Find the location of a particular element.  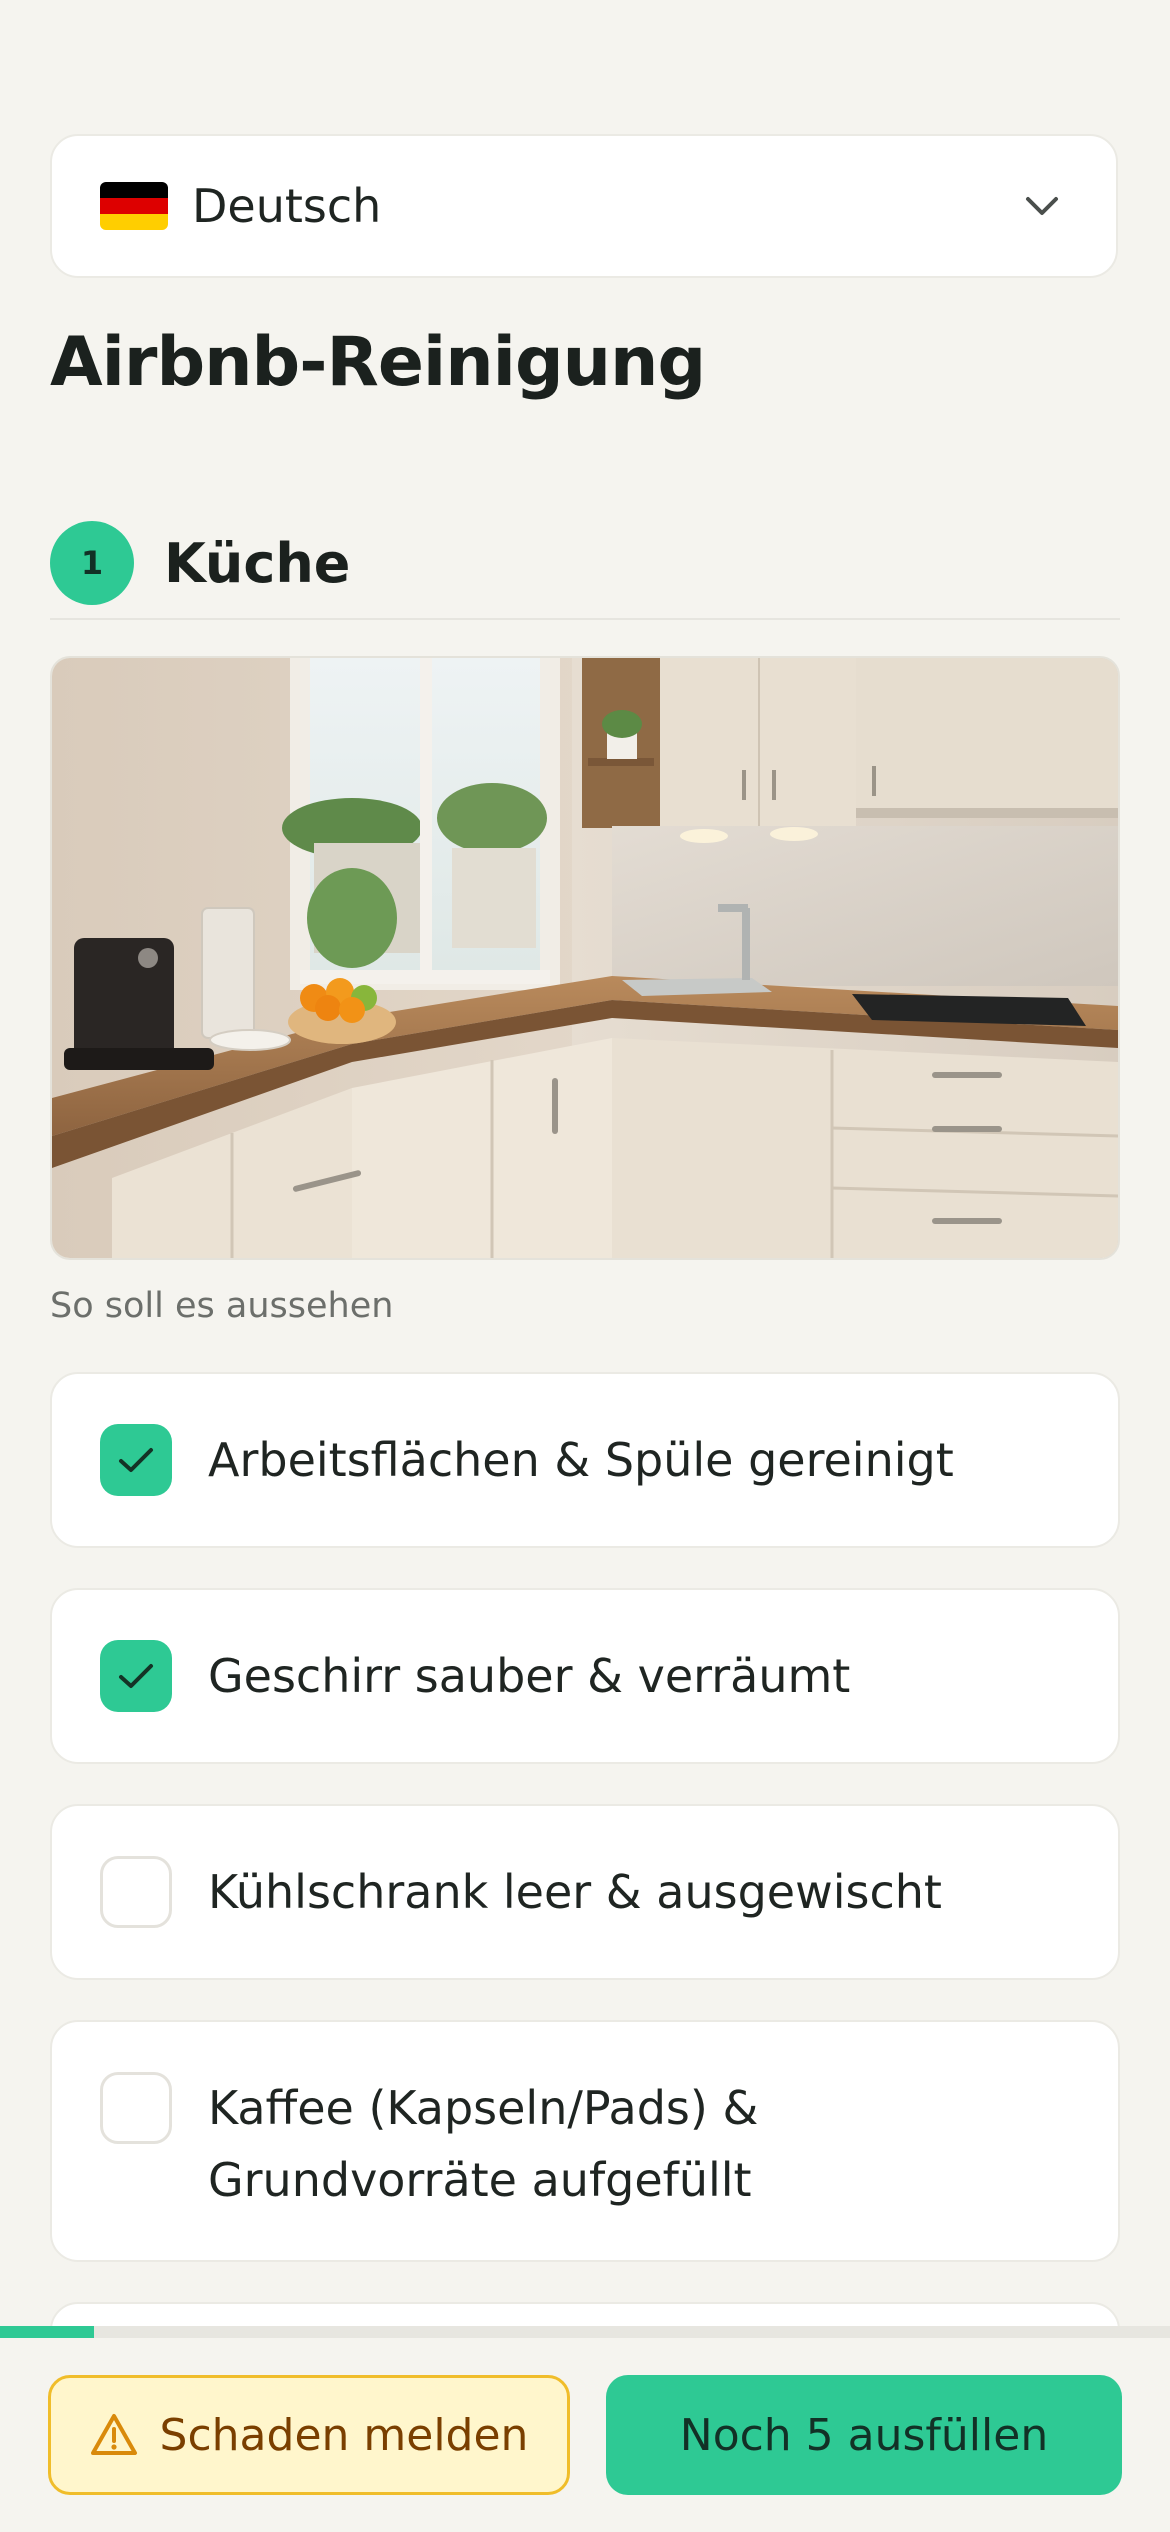

section-divider is located at coordinates (585, 619).